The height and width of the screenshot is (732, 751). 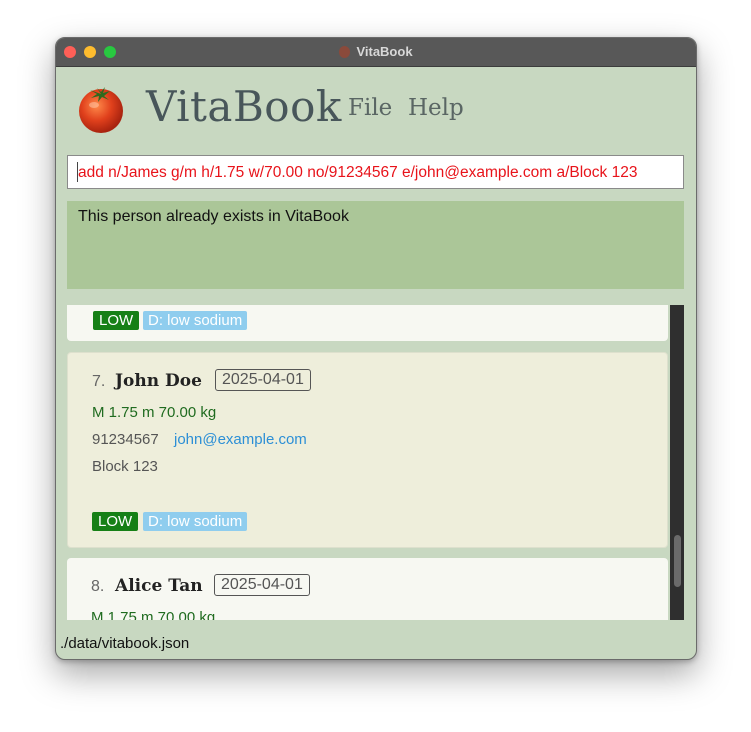 I want to click on person-name: John Doe, so click(x=158, y=381).